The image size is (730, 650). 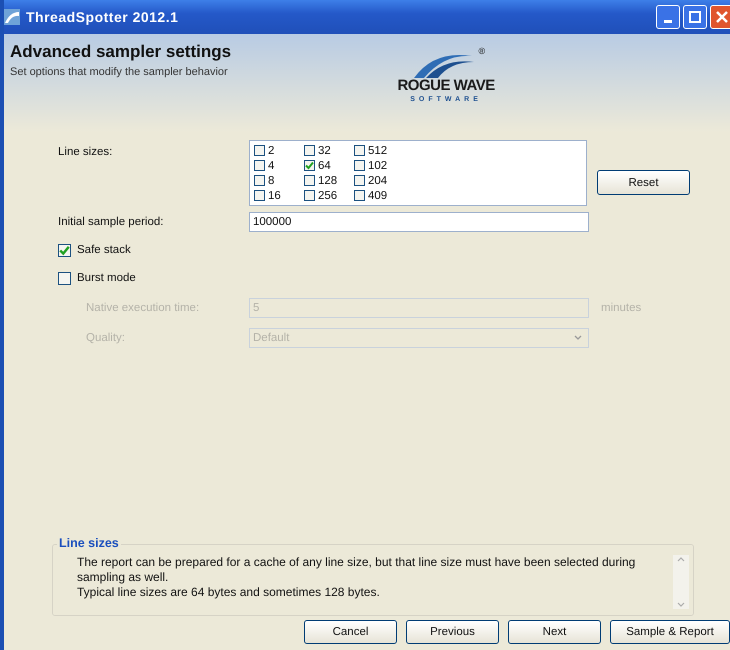 I want to click on minimize-button, so click(x=668, y=17).